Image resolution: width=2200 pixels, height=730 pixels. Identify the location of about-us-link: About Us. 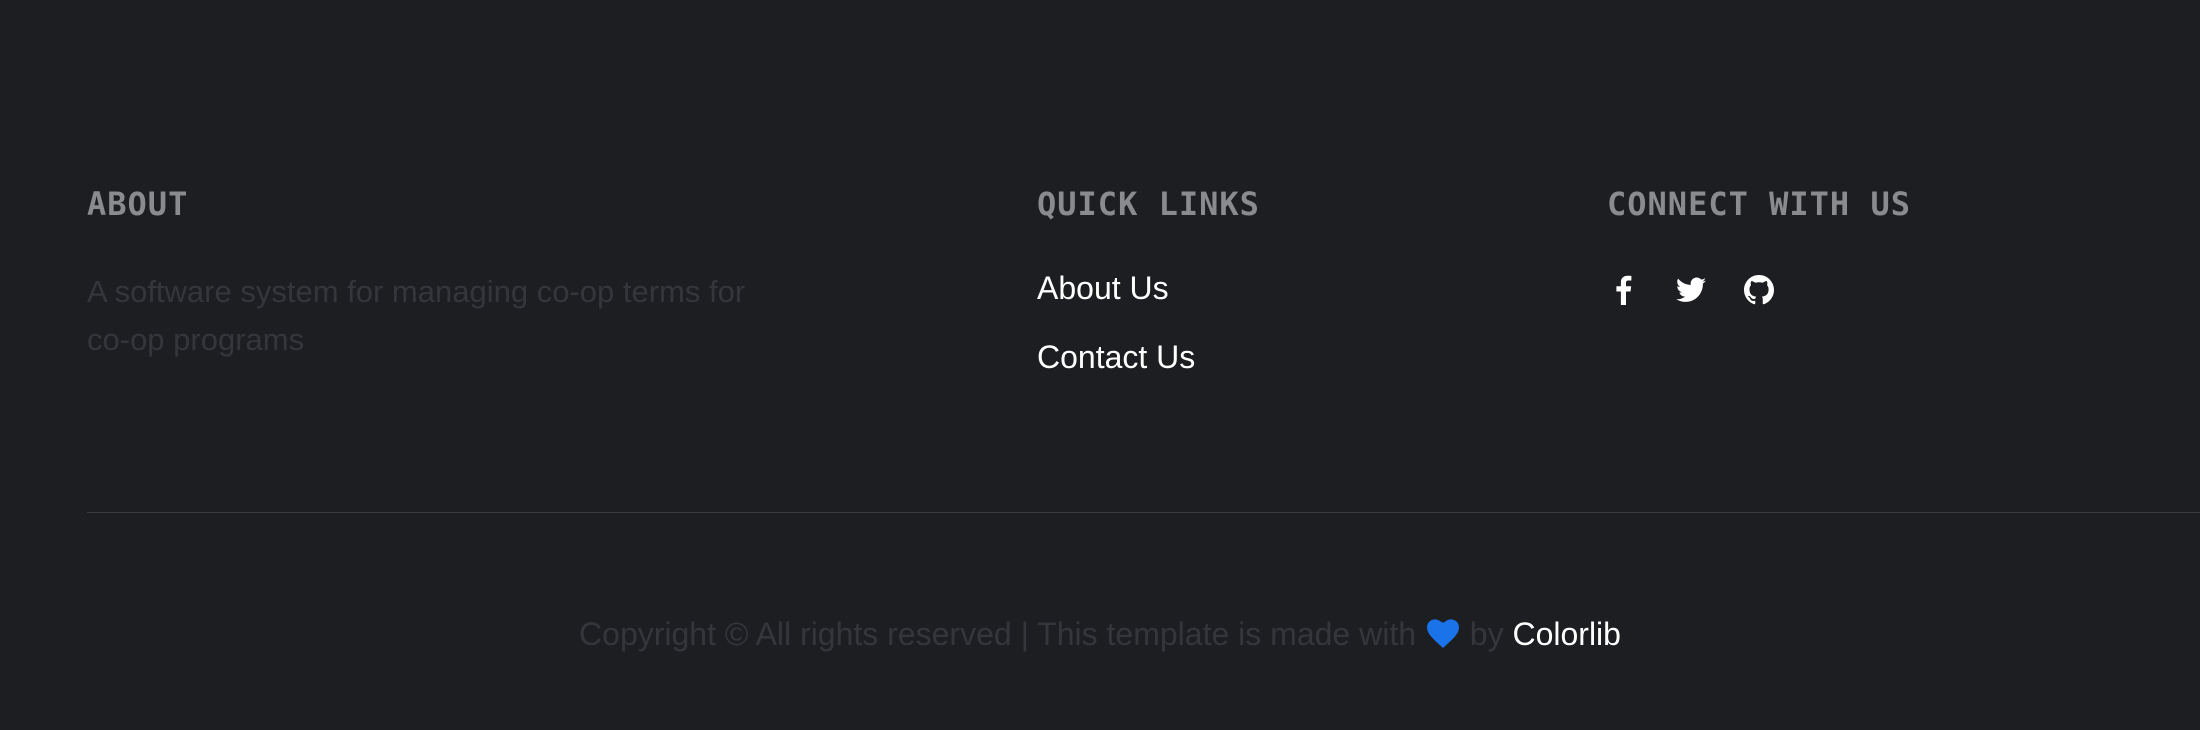
(1287, 288).